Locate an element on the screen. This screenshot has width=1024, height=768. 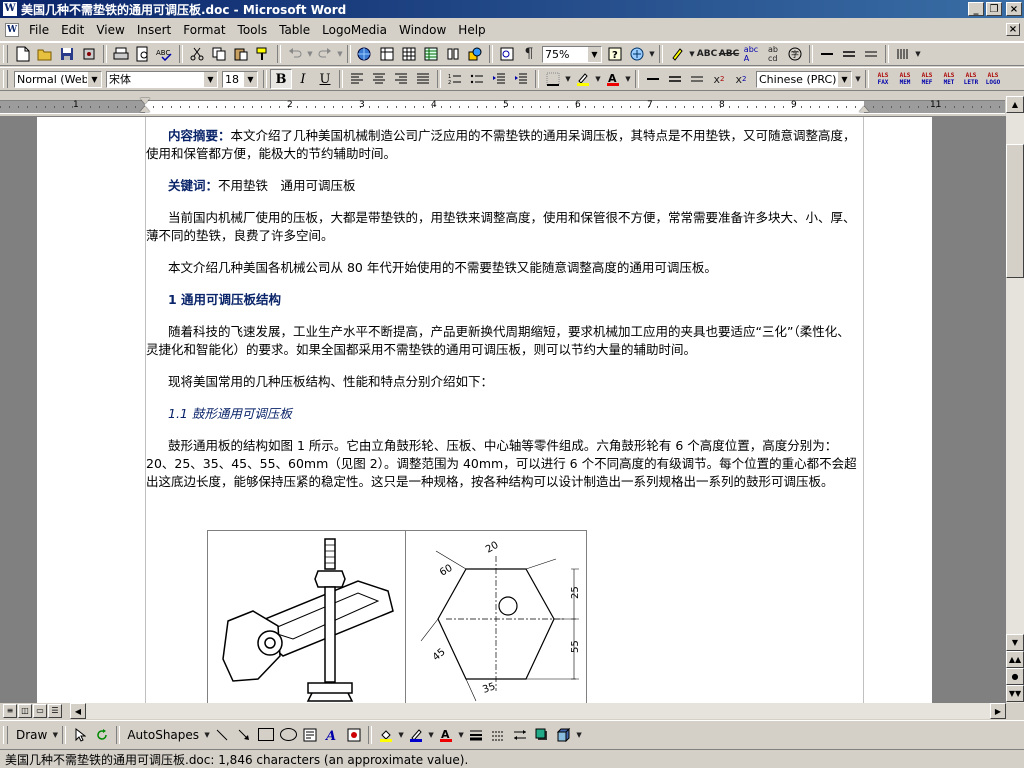
align-left-icon is located at coordinates (357, 79).